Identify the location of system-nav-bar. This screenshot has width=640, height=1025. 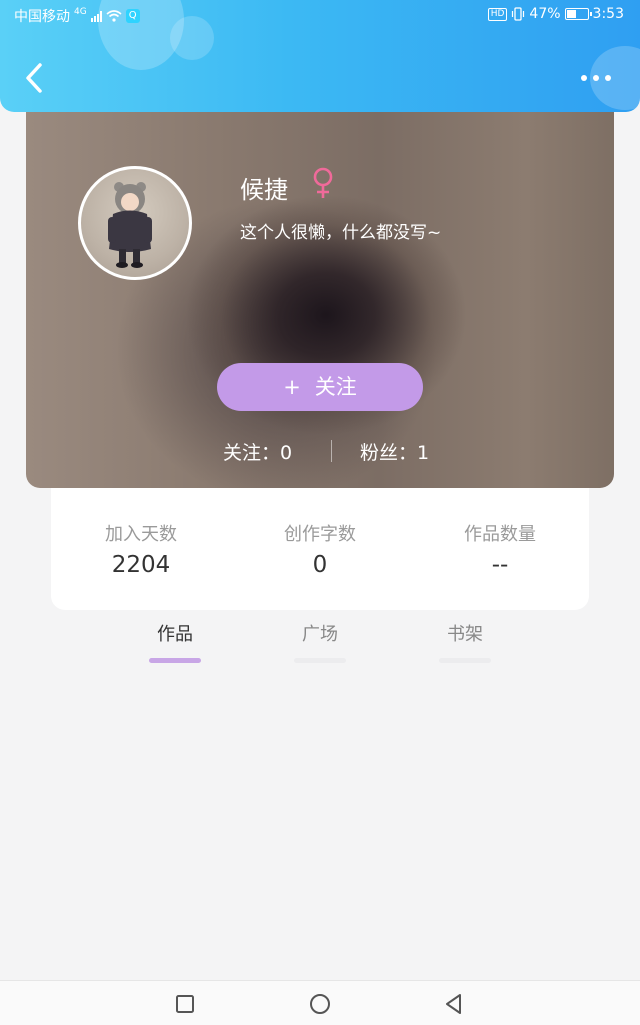
(320, 1002).